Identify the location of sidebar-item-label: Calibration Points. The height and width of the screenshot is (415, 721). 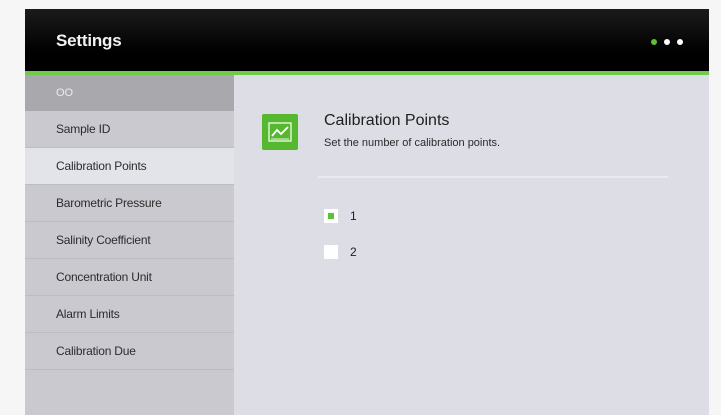
(101, 166).